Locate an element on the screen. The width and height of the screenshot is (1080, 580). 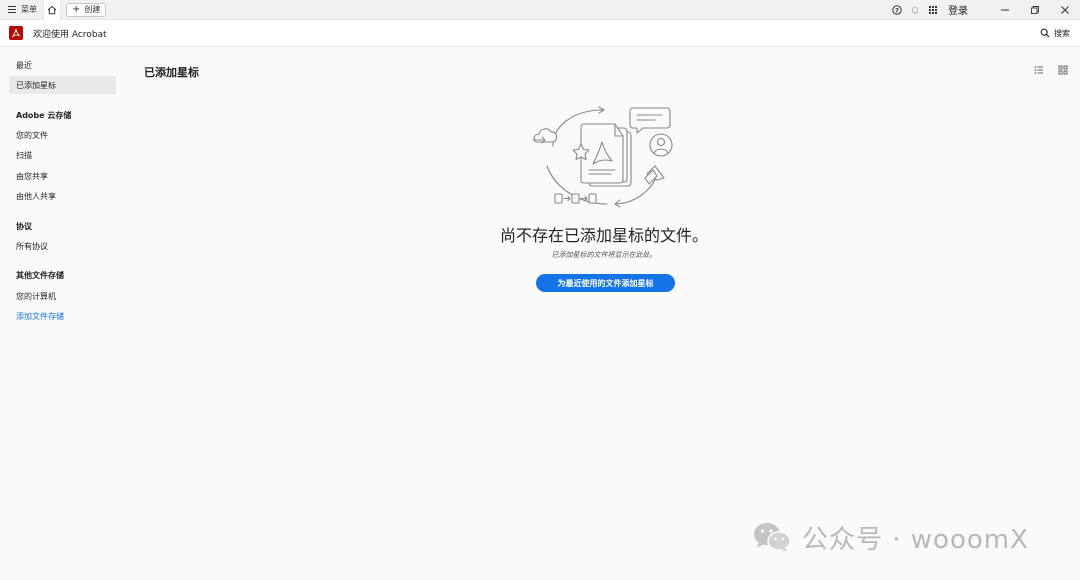
wechat-icon is located at coordinates (772, 537).